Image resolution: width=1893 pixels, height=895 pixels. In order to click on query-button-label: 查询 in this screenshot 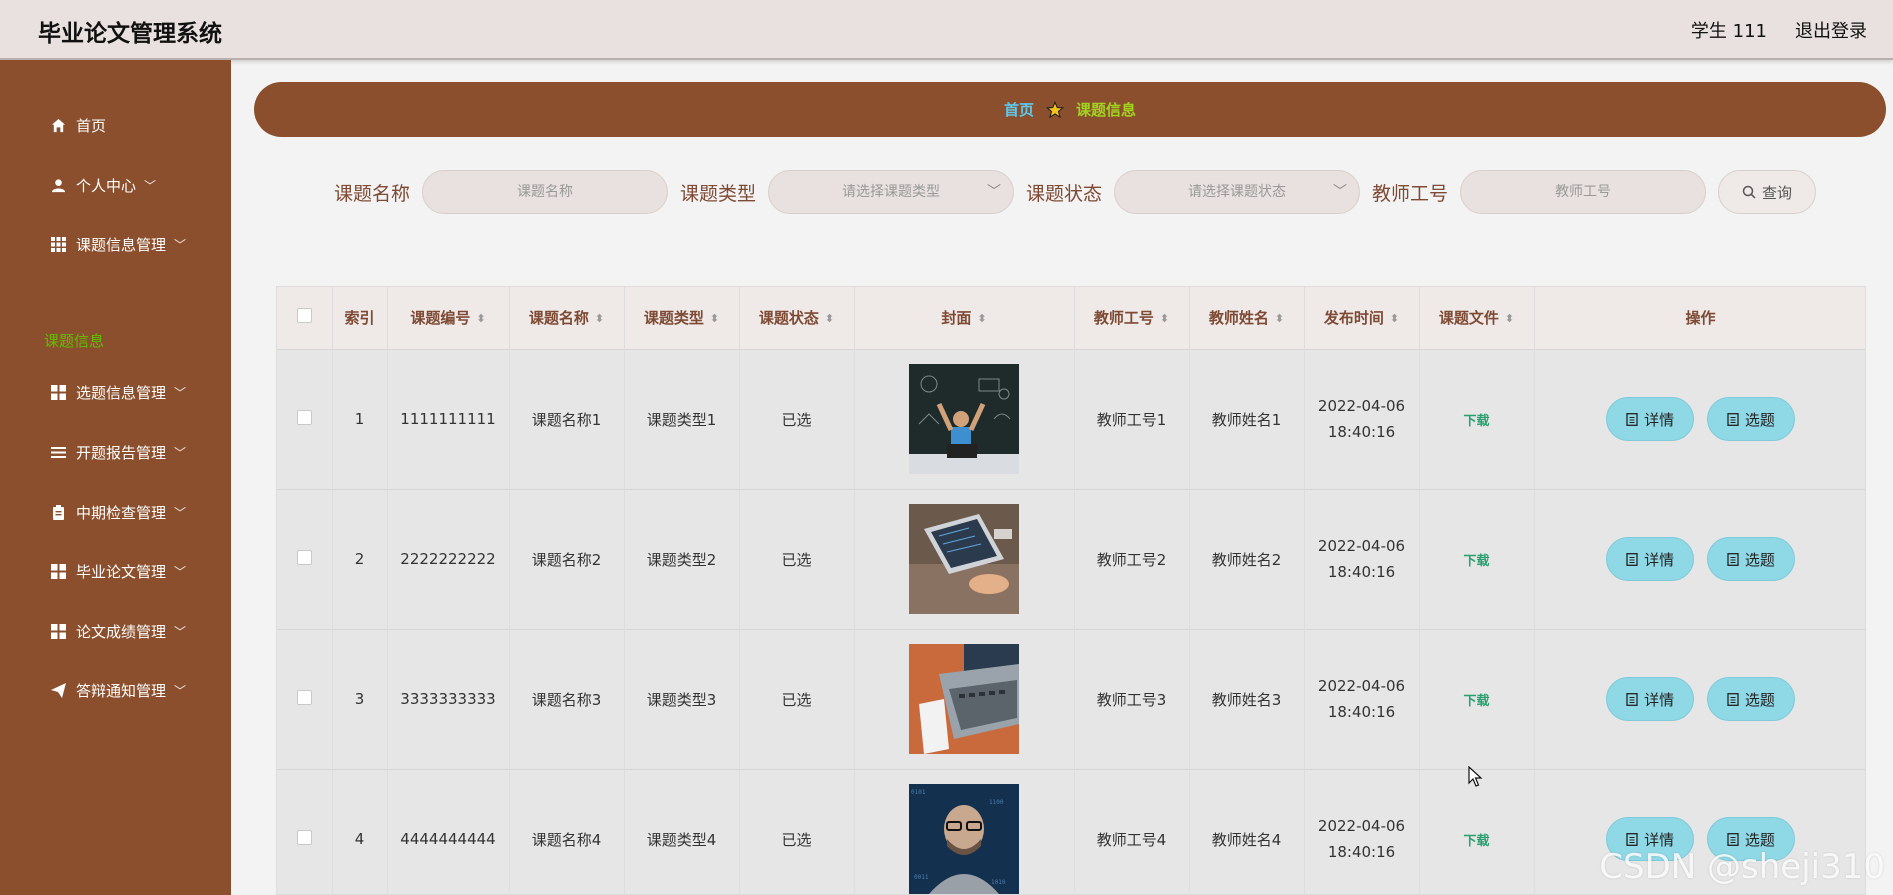, I will do `click(1777, 192)`.